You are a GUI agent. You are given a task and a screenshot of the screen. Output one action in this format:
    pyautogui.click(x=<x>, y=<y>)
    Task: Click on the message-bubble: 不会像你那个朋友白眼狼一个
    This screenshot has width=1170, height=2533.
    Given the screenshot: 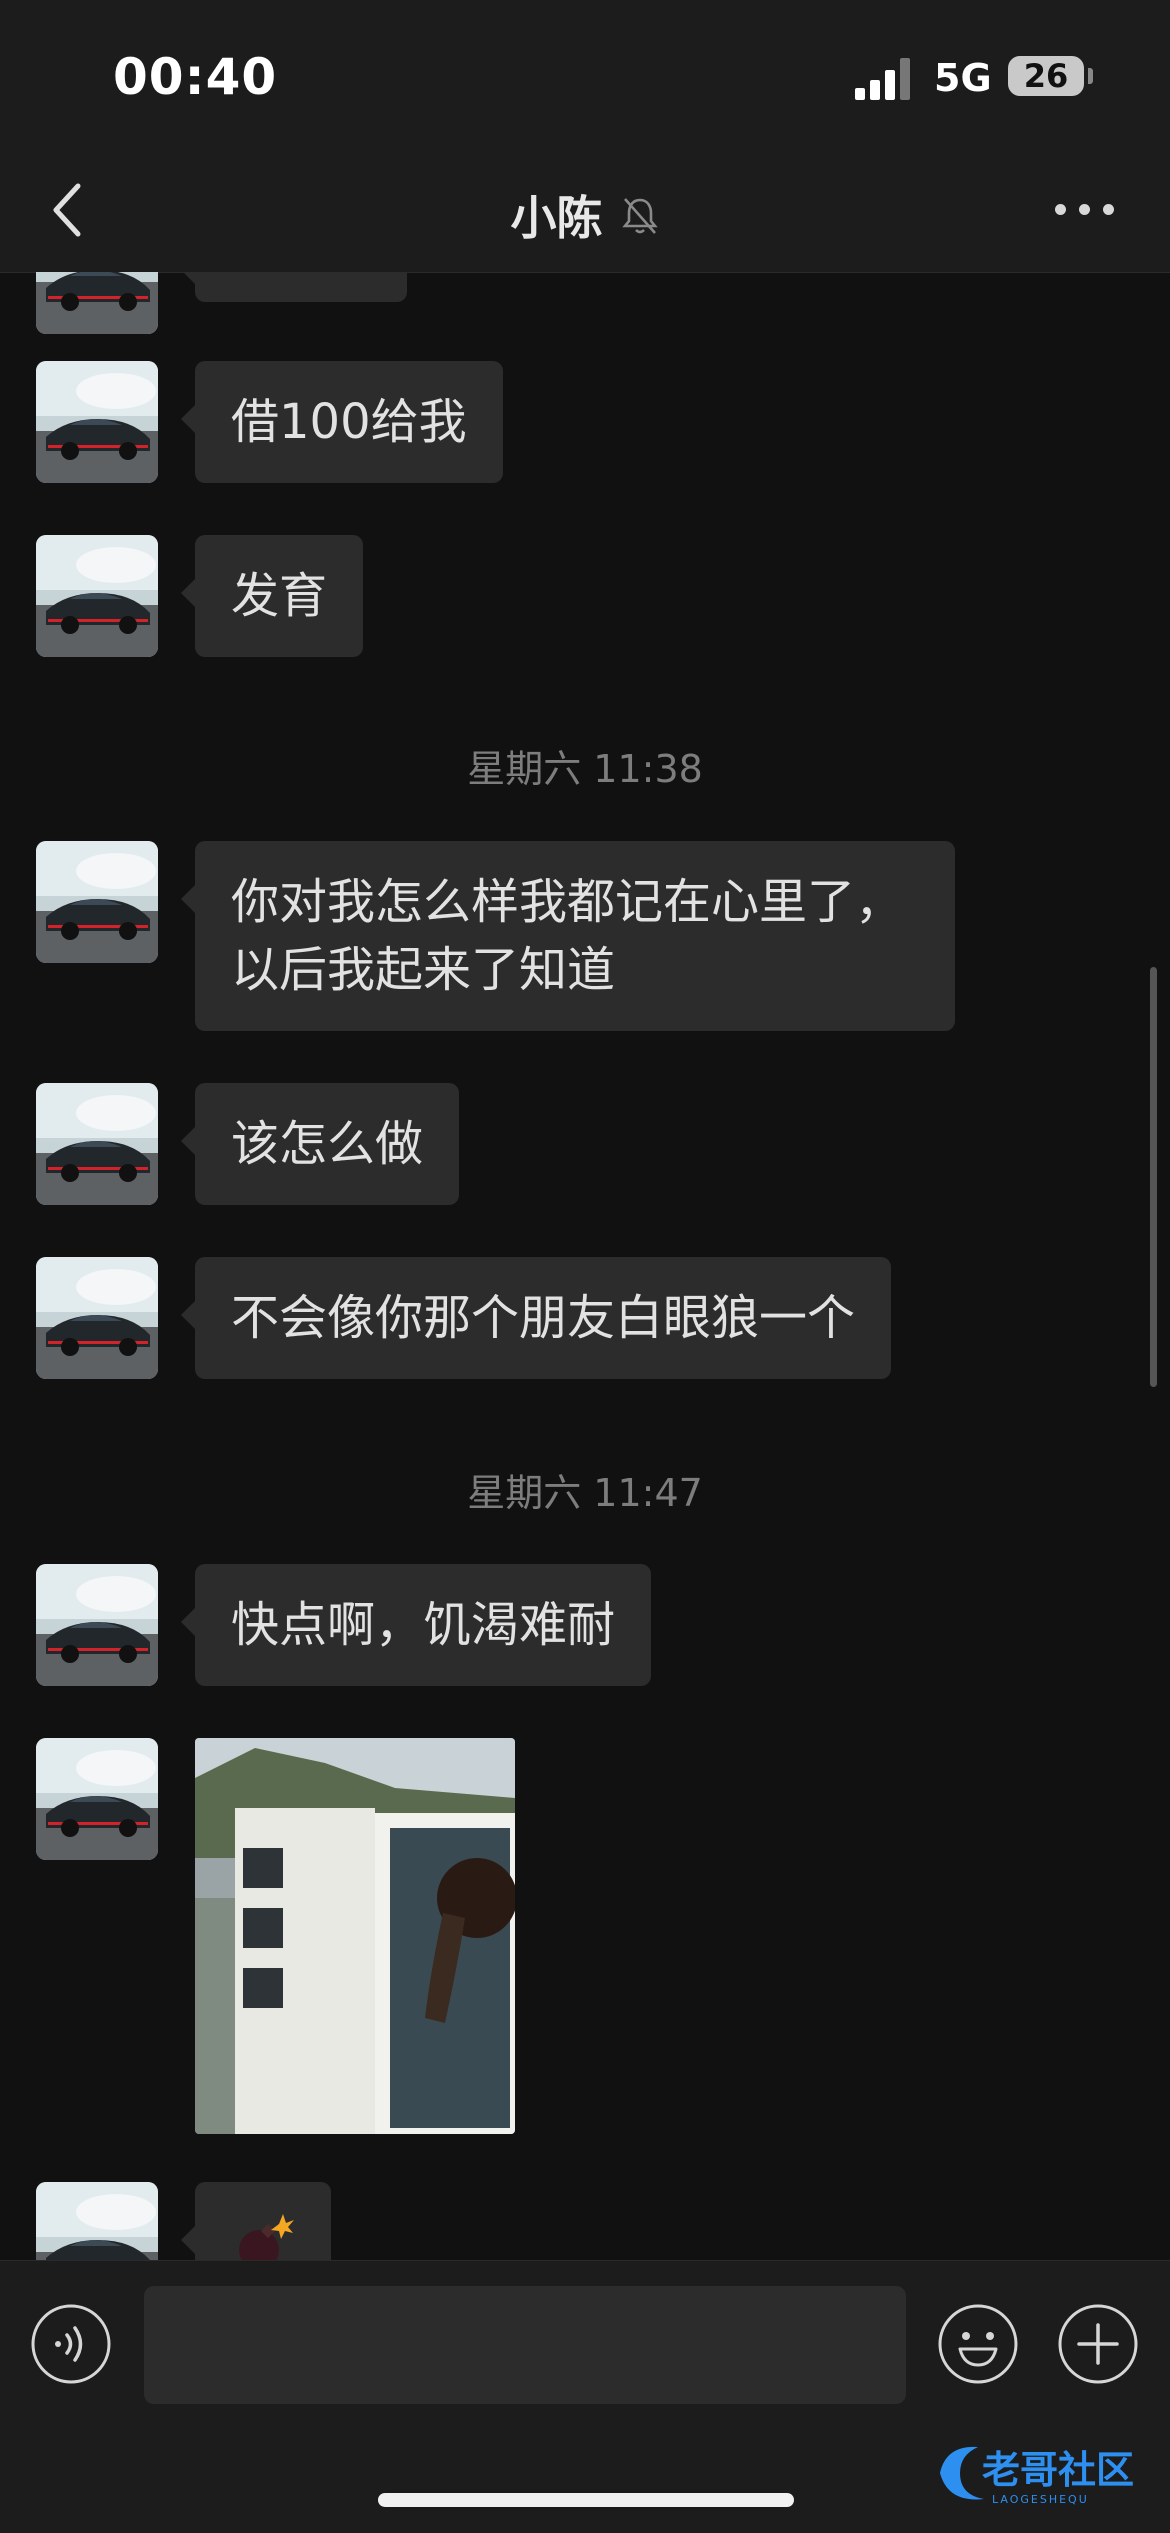 What is the action you would take?
    pyautogui.click(x=536, y=1318)
    